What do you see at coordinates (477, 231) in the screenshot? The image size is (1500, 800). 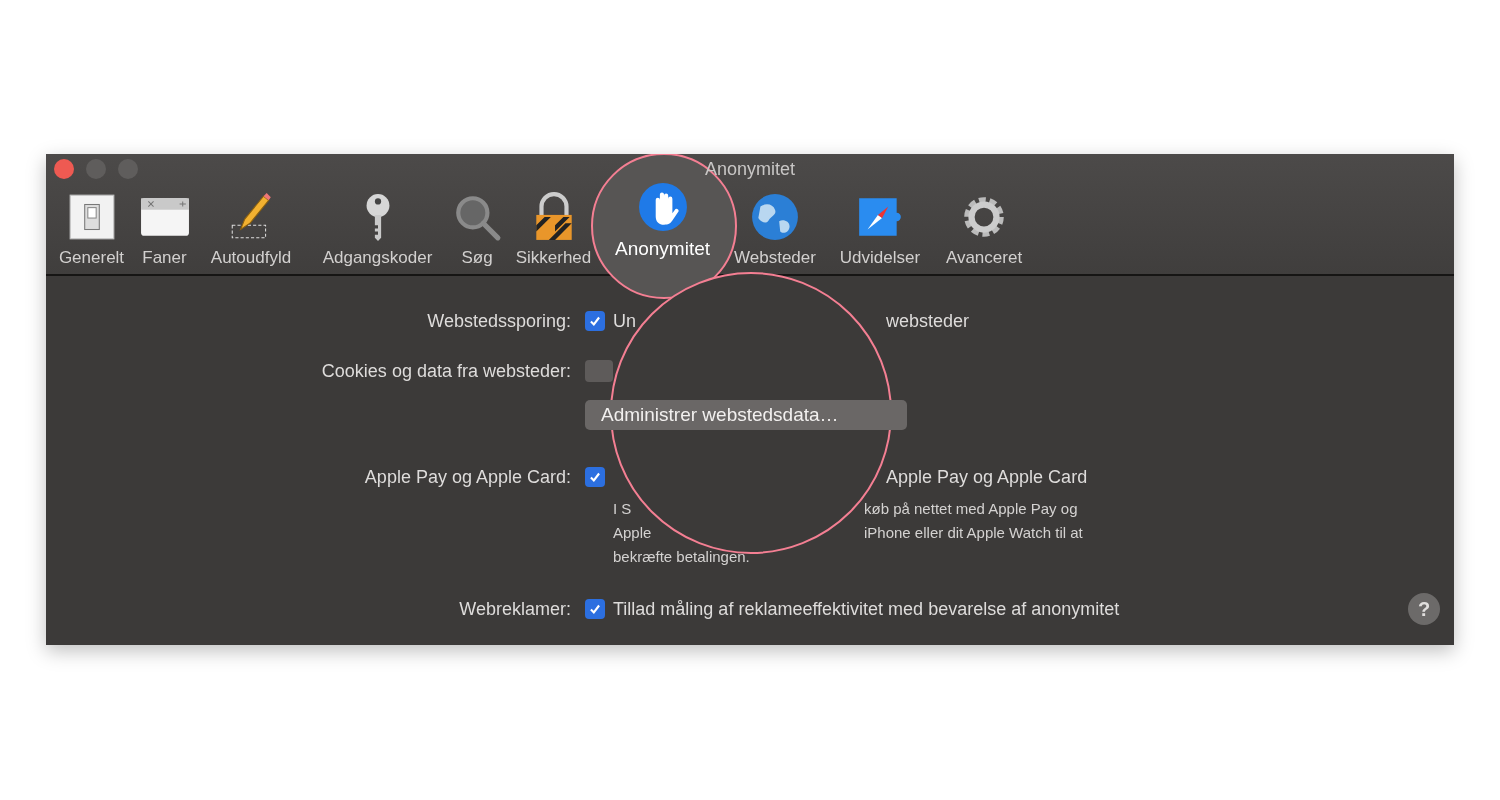 I see `toolbar-tab: Søg` at bounding box center [477, 231].